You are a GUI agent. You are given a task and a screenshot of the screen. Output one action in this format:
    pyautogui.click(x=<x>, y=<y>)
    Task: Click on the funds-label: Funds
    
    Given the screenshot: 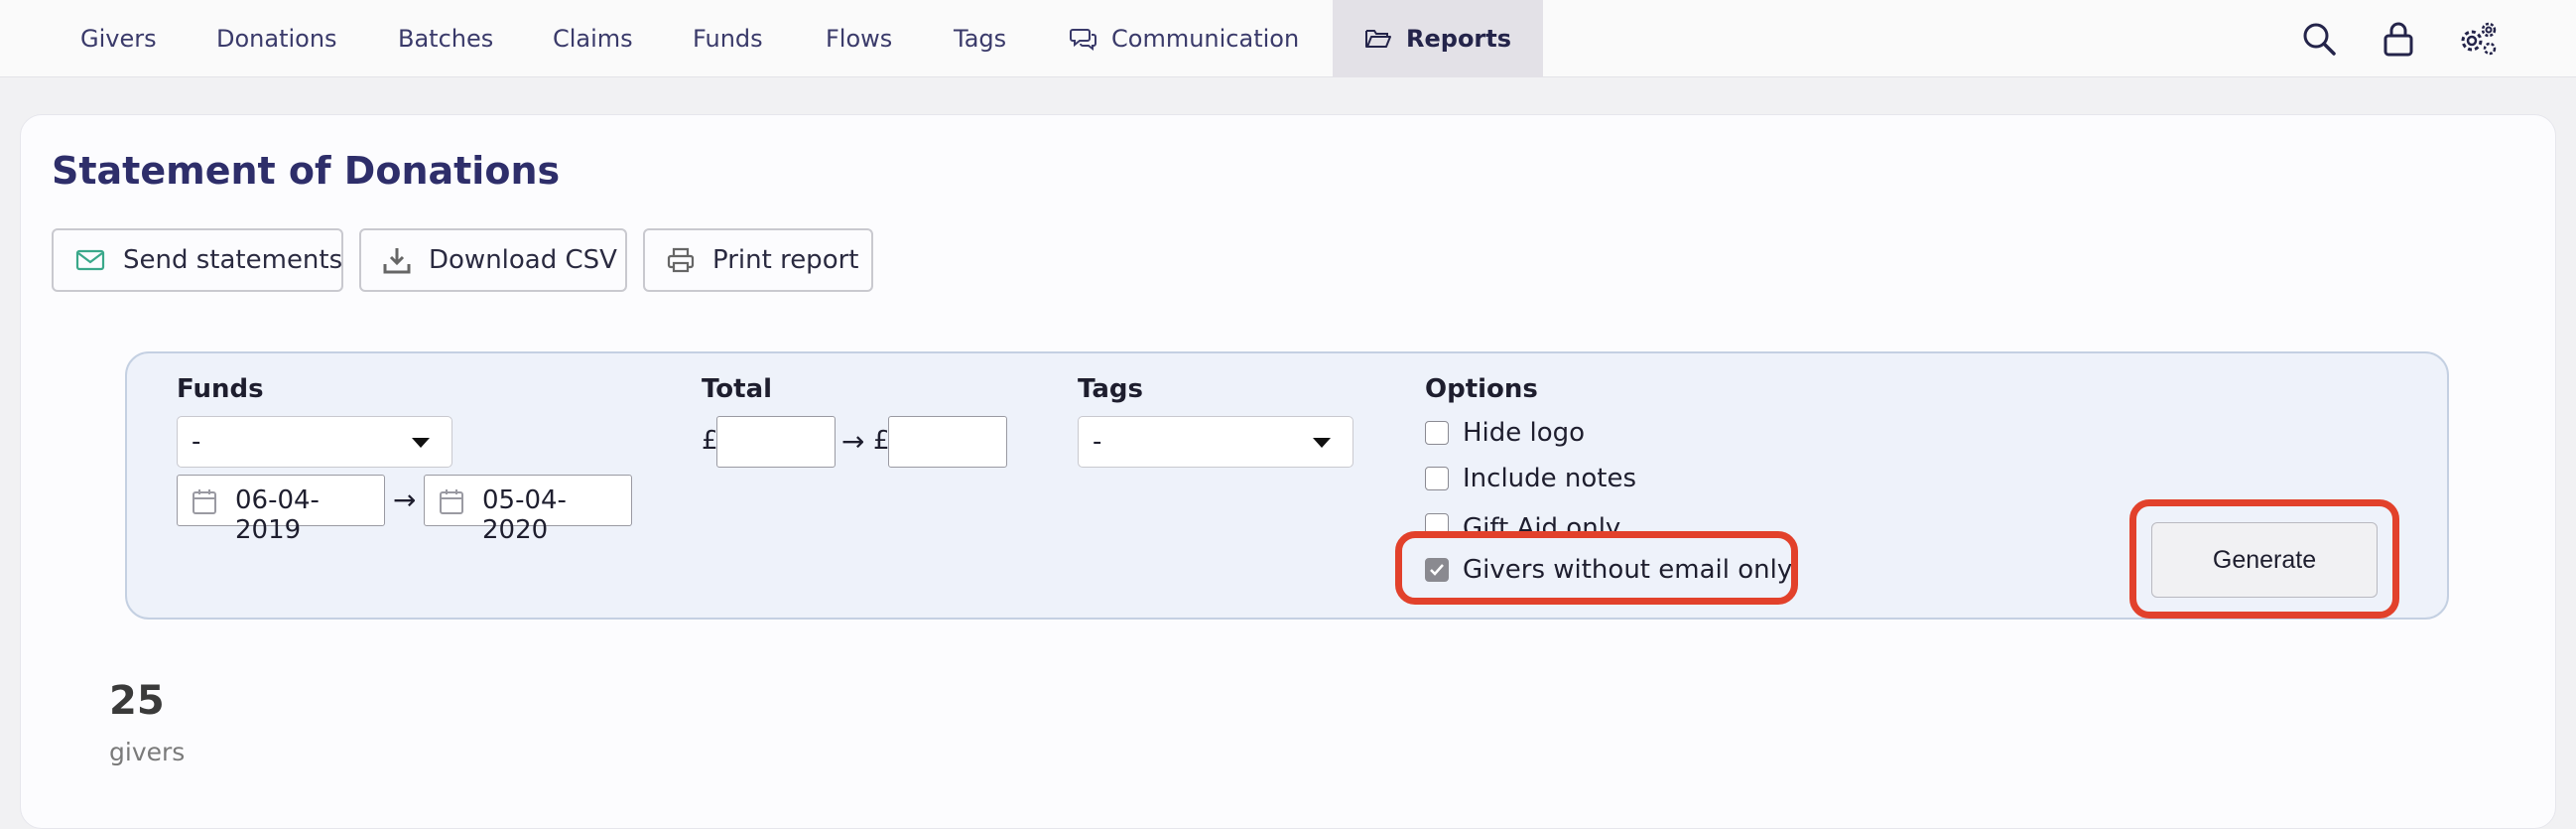 What is the action you would take?
    pyautogui.click(x=221, y=389)
    